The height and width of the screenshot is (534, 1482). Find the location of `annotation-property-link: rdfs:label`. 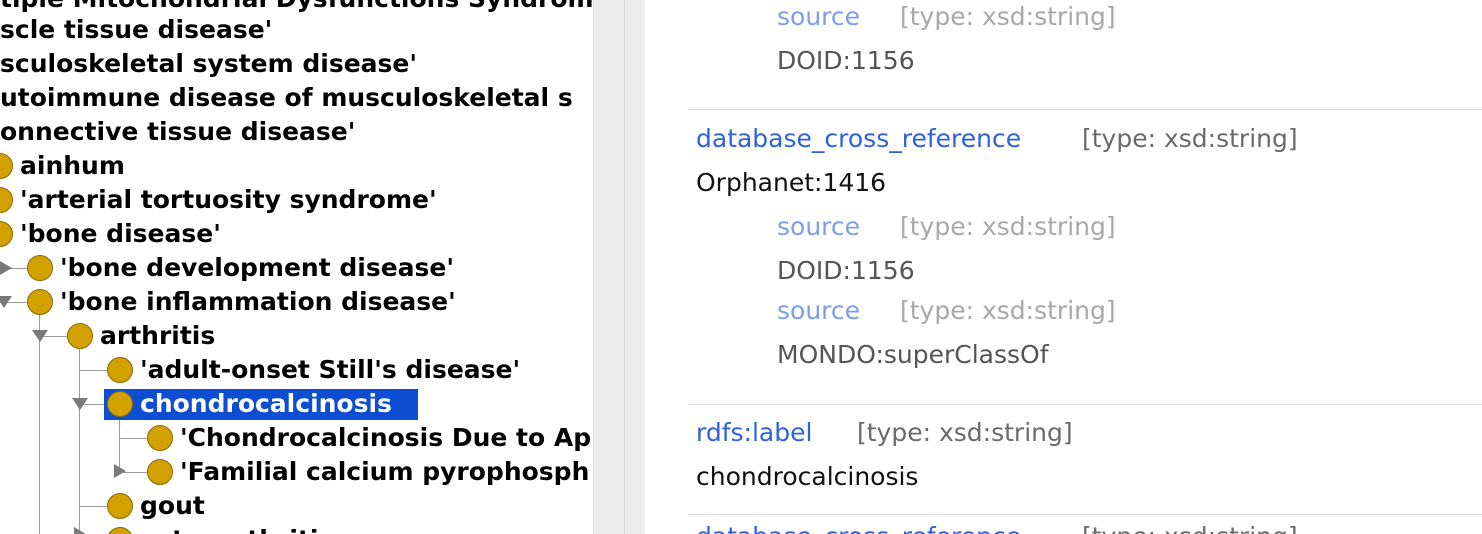

annotation-property-link: rdfs:label is located at coordinates (754, 432).